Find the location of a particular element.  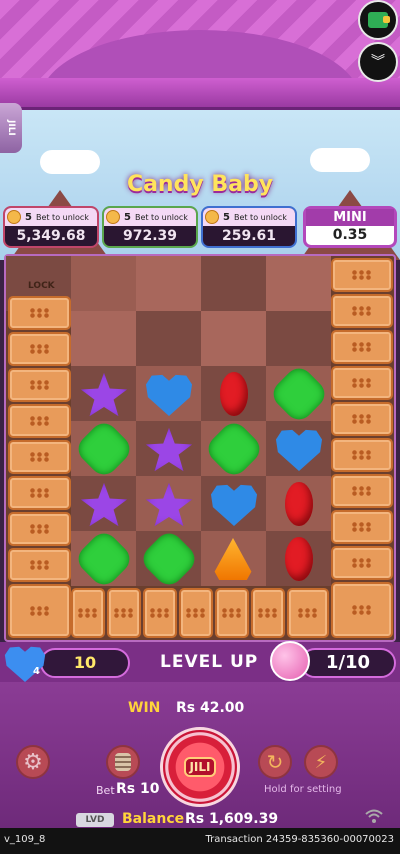

win-label: WIN is located at coordinates (144, 708).